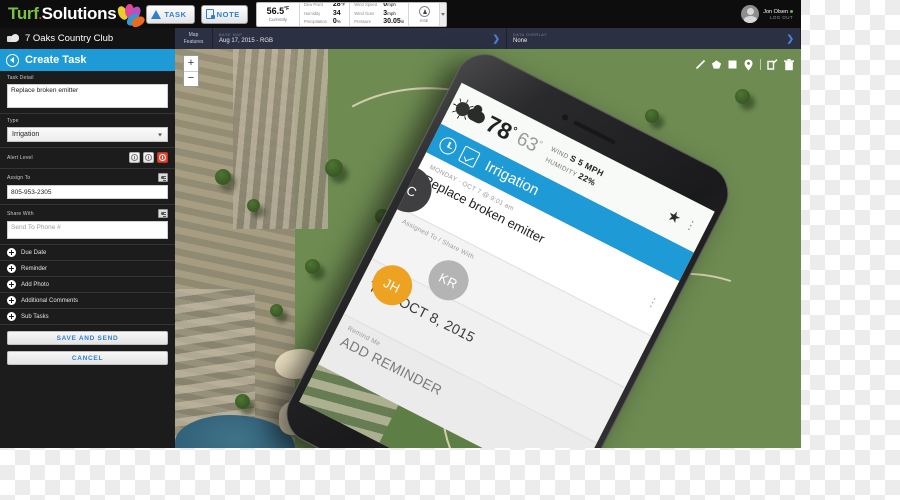 This screenshot has height=500, width=900. Describe the element at coordinates (87, 192) in the screenshot. I see `assign-to-input: 805-953-2305` at that location.